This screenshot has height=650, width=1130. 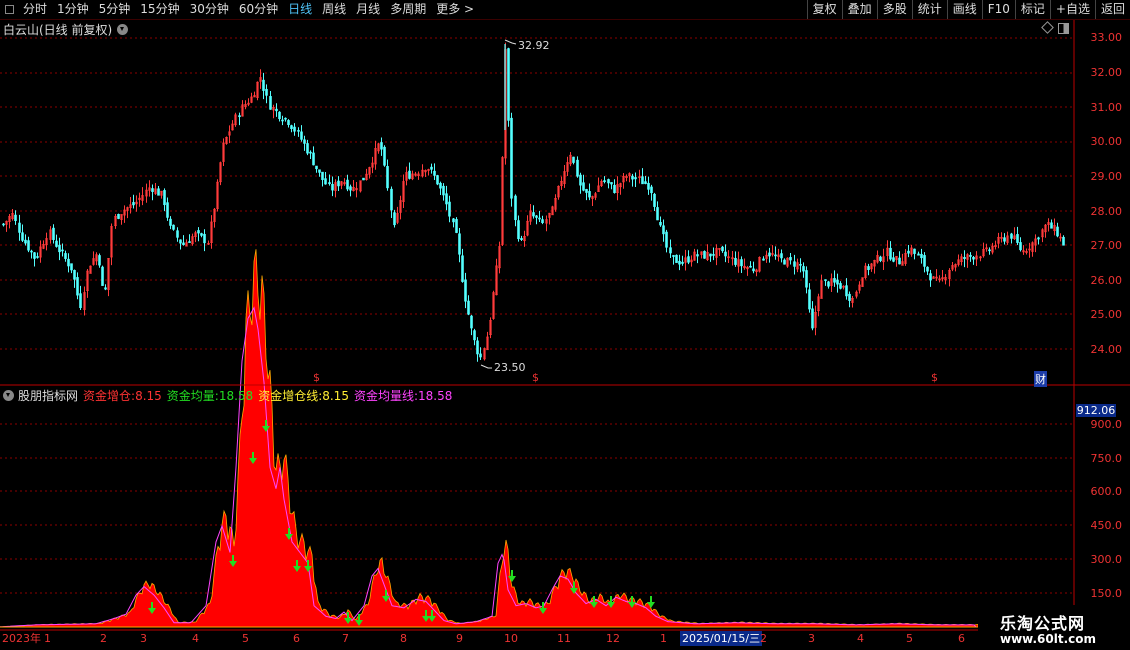 What do you see at coordinates (721, 638) in the screenshot?
I see `selected-date: 2025/01/15/三` at bounding box center [721, 638].